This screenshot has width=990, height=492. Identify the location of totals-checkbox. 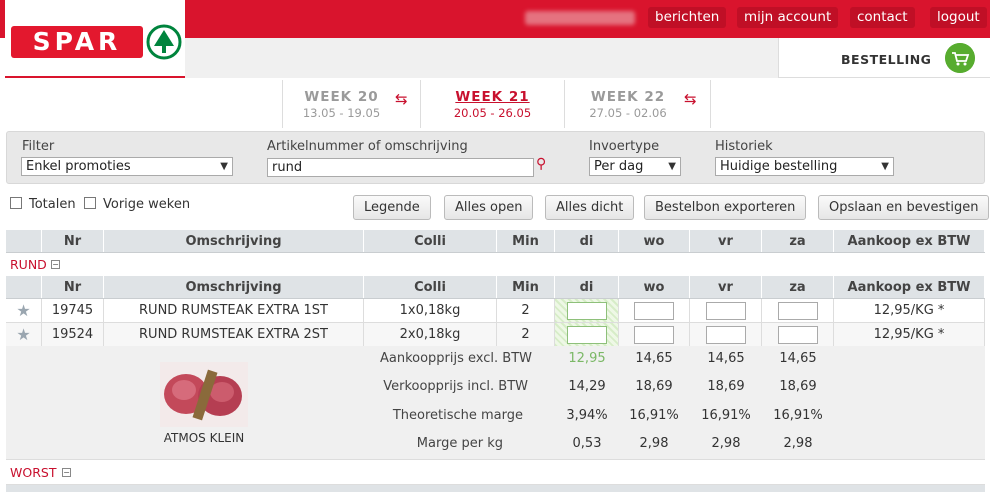
(16, 203).